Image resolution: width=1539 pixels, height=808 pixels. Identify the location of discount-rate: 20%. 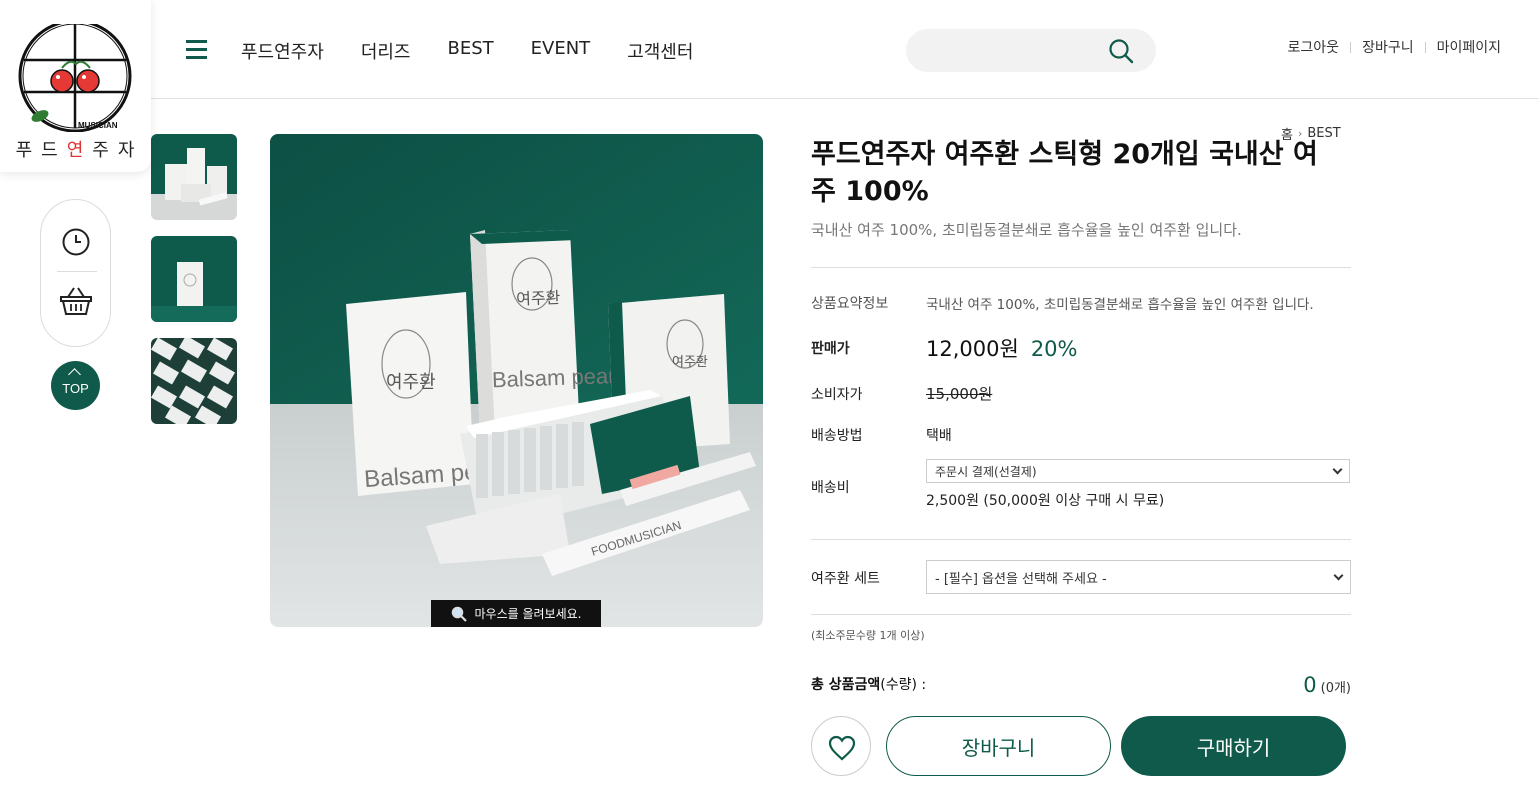
(1054, 349).